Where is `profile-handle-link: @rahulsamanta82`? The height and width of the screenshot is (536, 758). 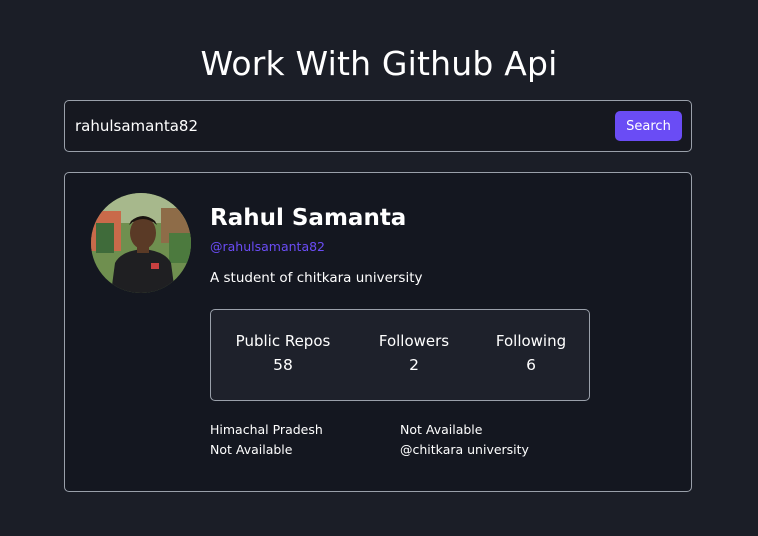 profile-handle-link: @rahulsamanta82 is located at coordinates (267, 246).